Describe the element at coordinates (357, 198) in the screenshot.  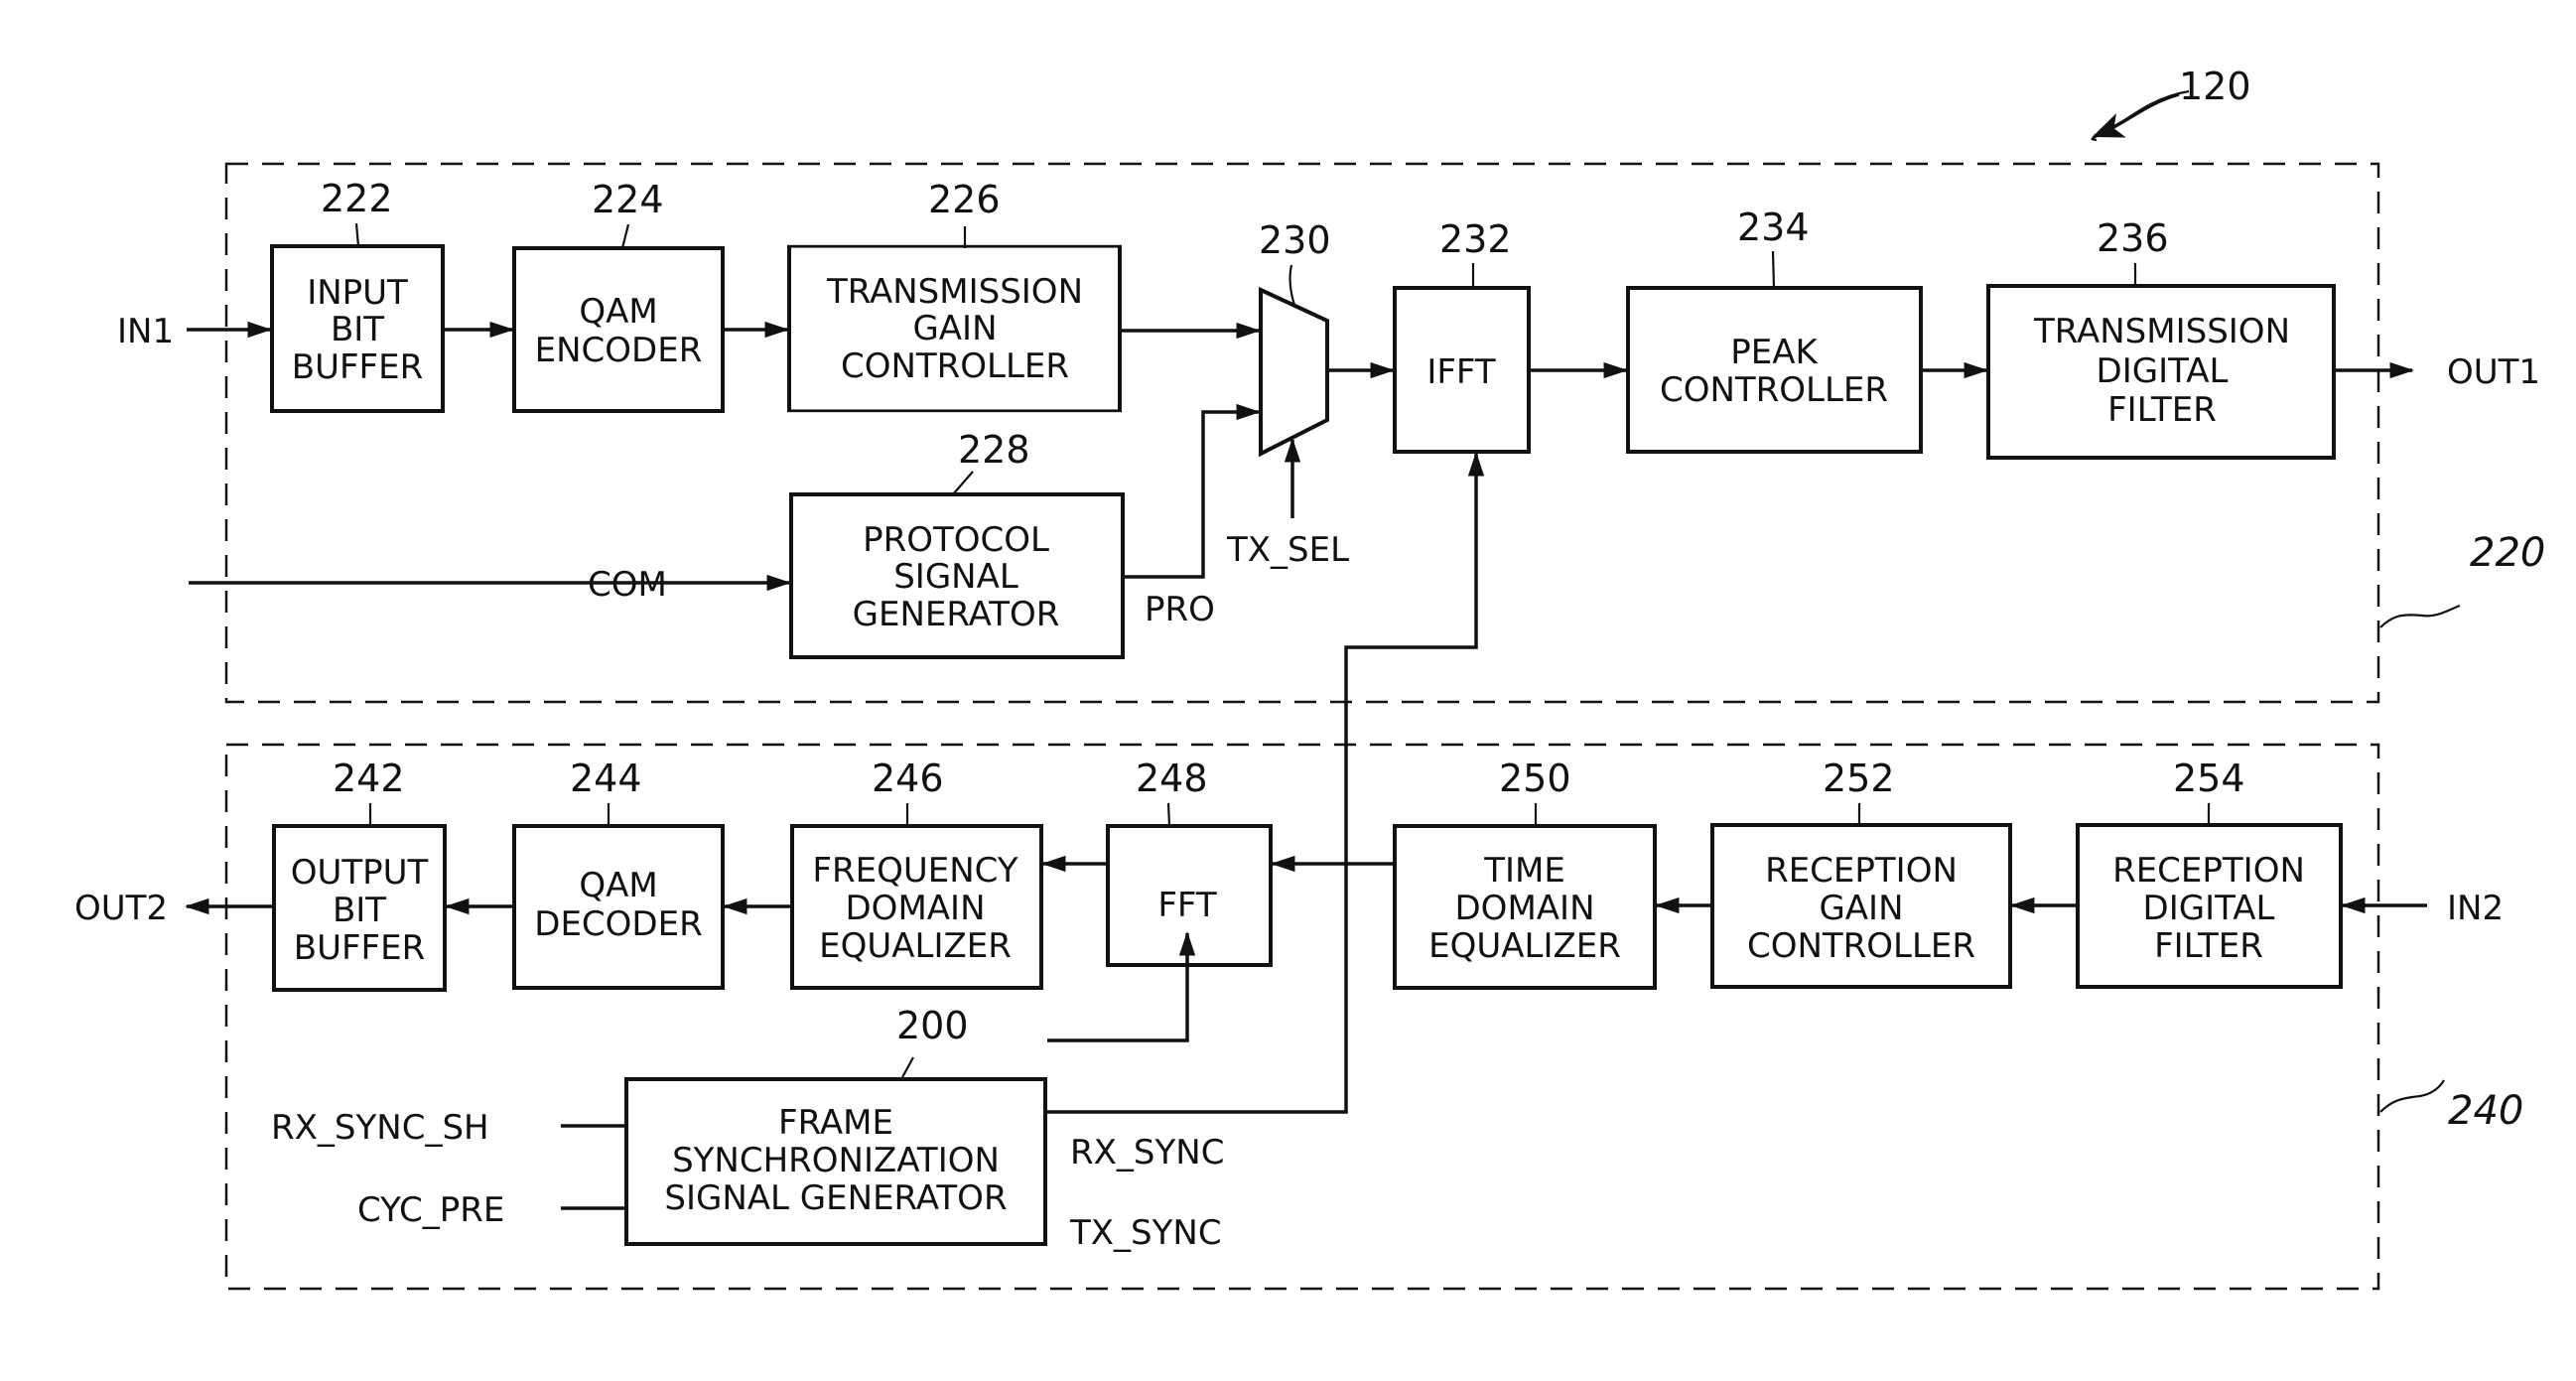
I see `ref-222: 222` at that location.